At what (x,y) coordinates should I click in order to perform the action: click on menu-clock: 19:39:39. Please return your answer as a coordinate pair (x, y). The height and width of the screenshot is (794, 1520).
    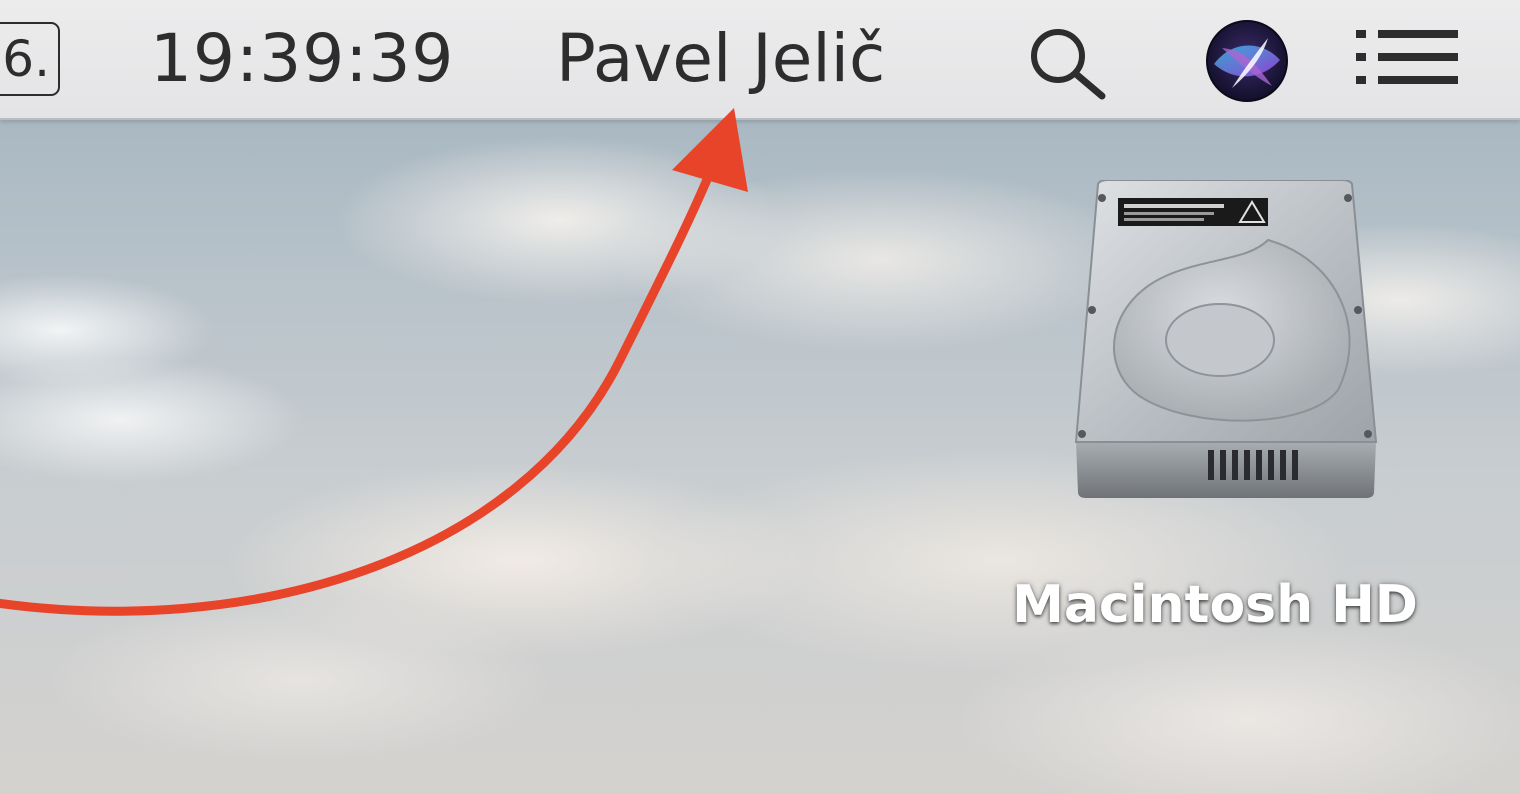
    Looking at the image, I should click on (302, 59).